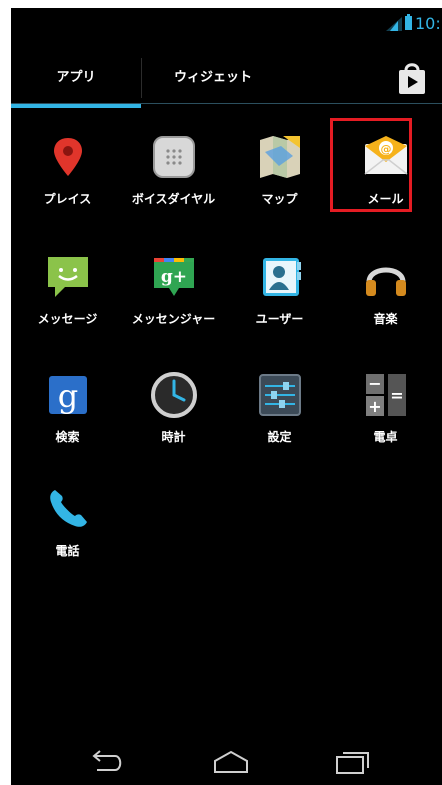 The height and width of the screenshot is (785, 442). I want to click on app-voice-dialer: ボイスダイヤル, so click(173, 187).